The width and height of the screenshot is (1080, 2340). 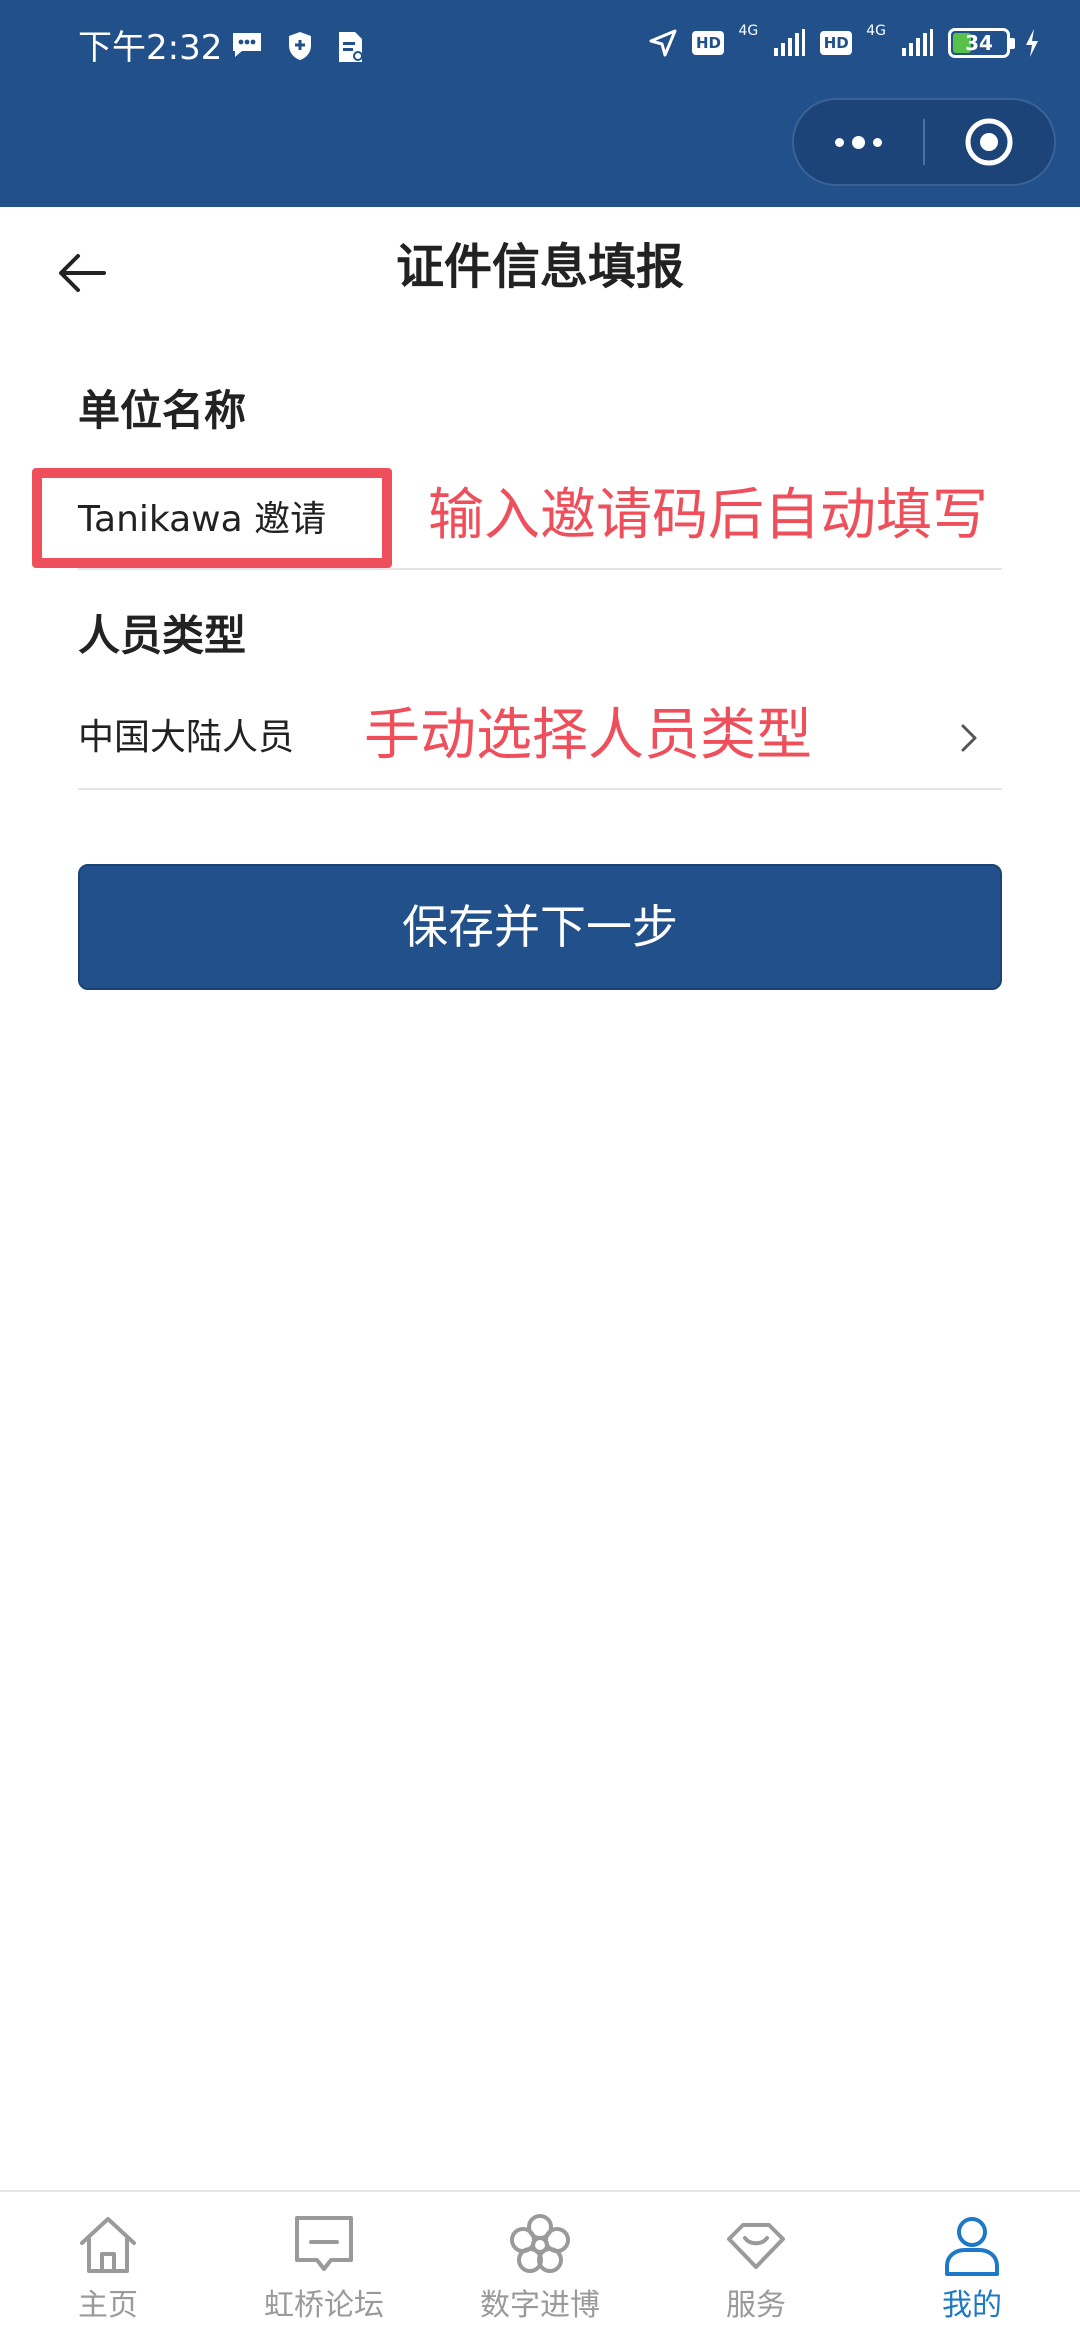 What do you see at coordinates (540, 569) in the screenshot?
I see `org-name-underline` at bounding box center [540, 569].